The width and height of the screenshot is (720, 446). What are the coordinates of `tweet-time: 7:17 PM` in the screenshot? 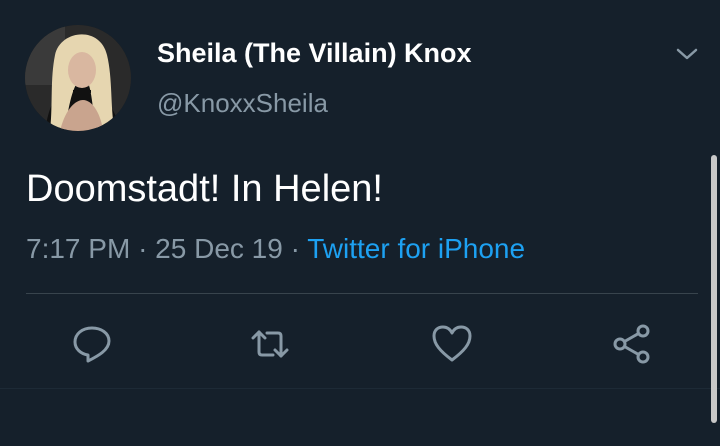 It's located at (78, 248).